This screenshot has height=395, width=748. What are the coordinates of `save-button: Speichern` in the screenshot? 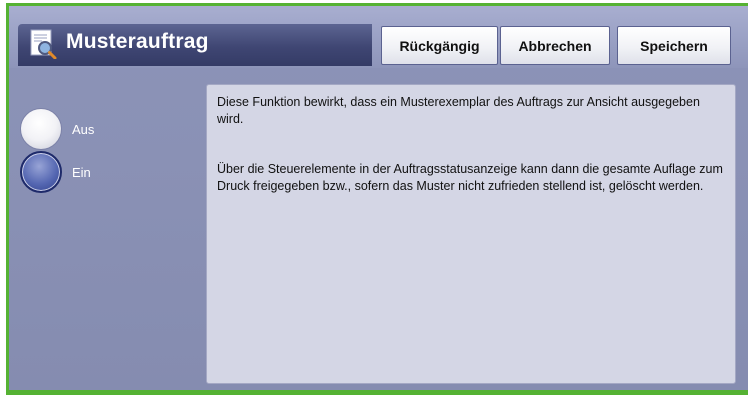 It's located at (674, 45).